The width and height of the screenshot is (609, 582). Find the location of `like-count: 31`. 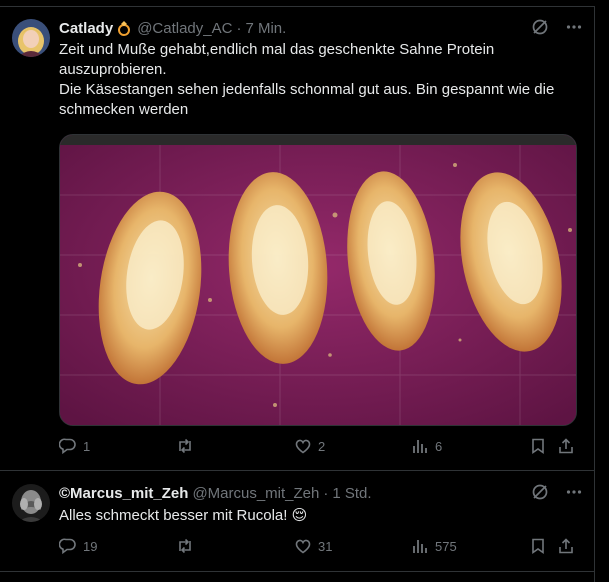

like-count: 31 is located at coordinates (325, 546).